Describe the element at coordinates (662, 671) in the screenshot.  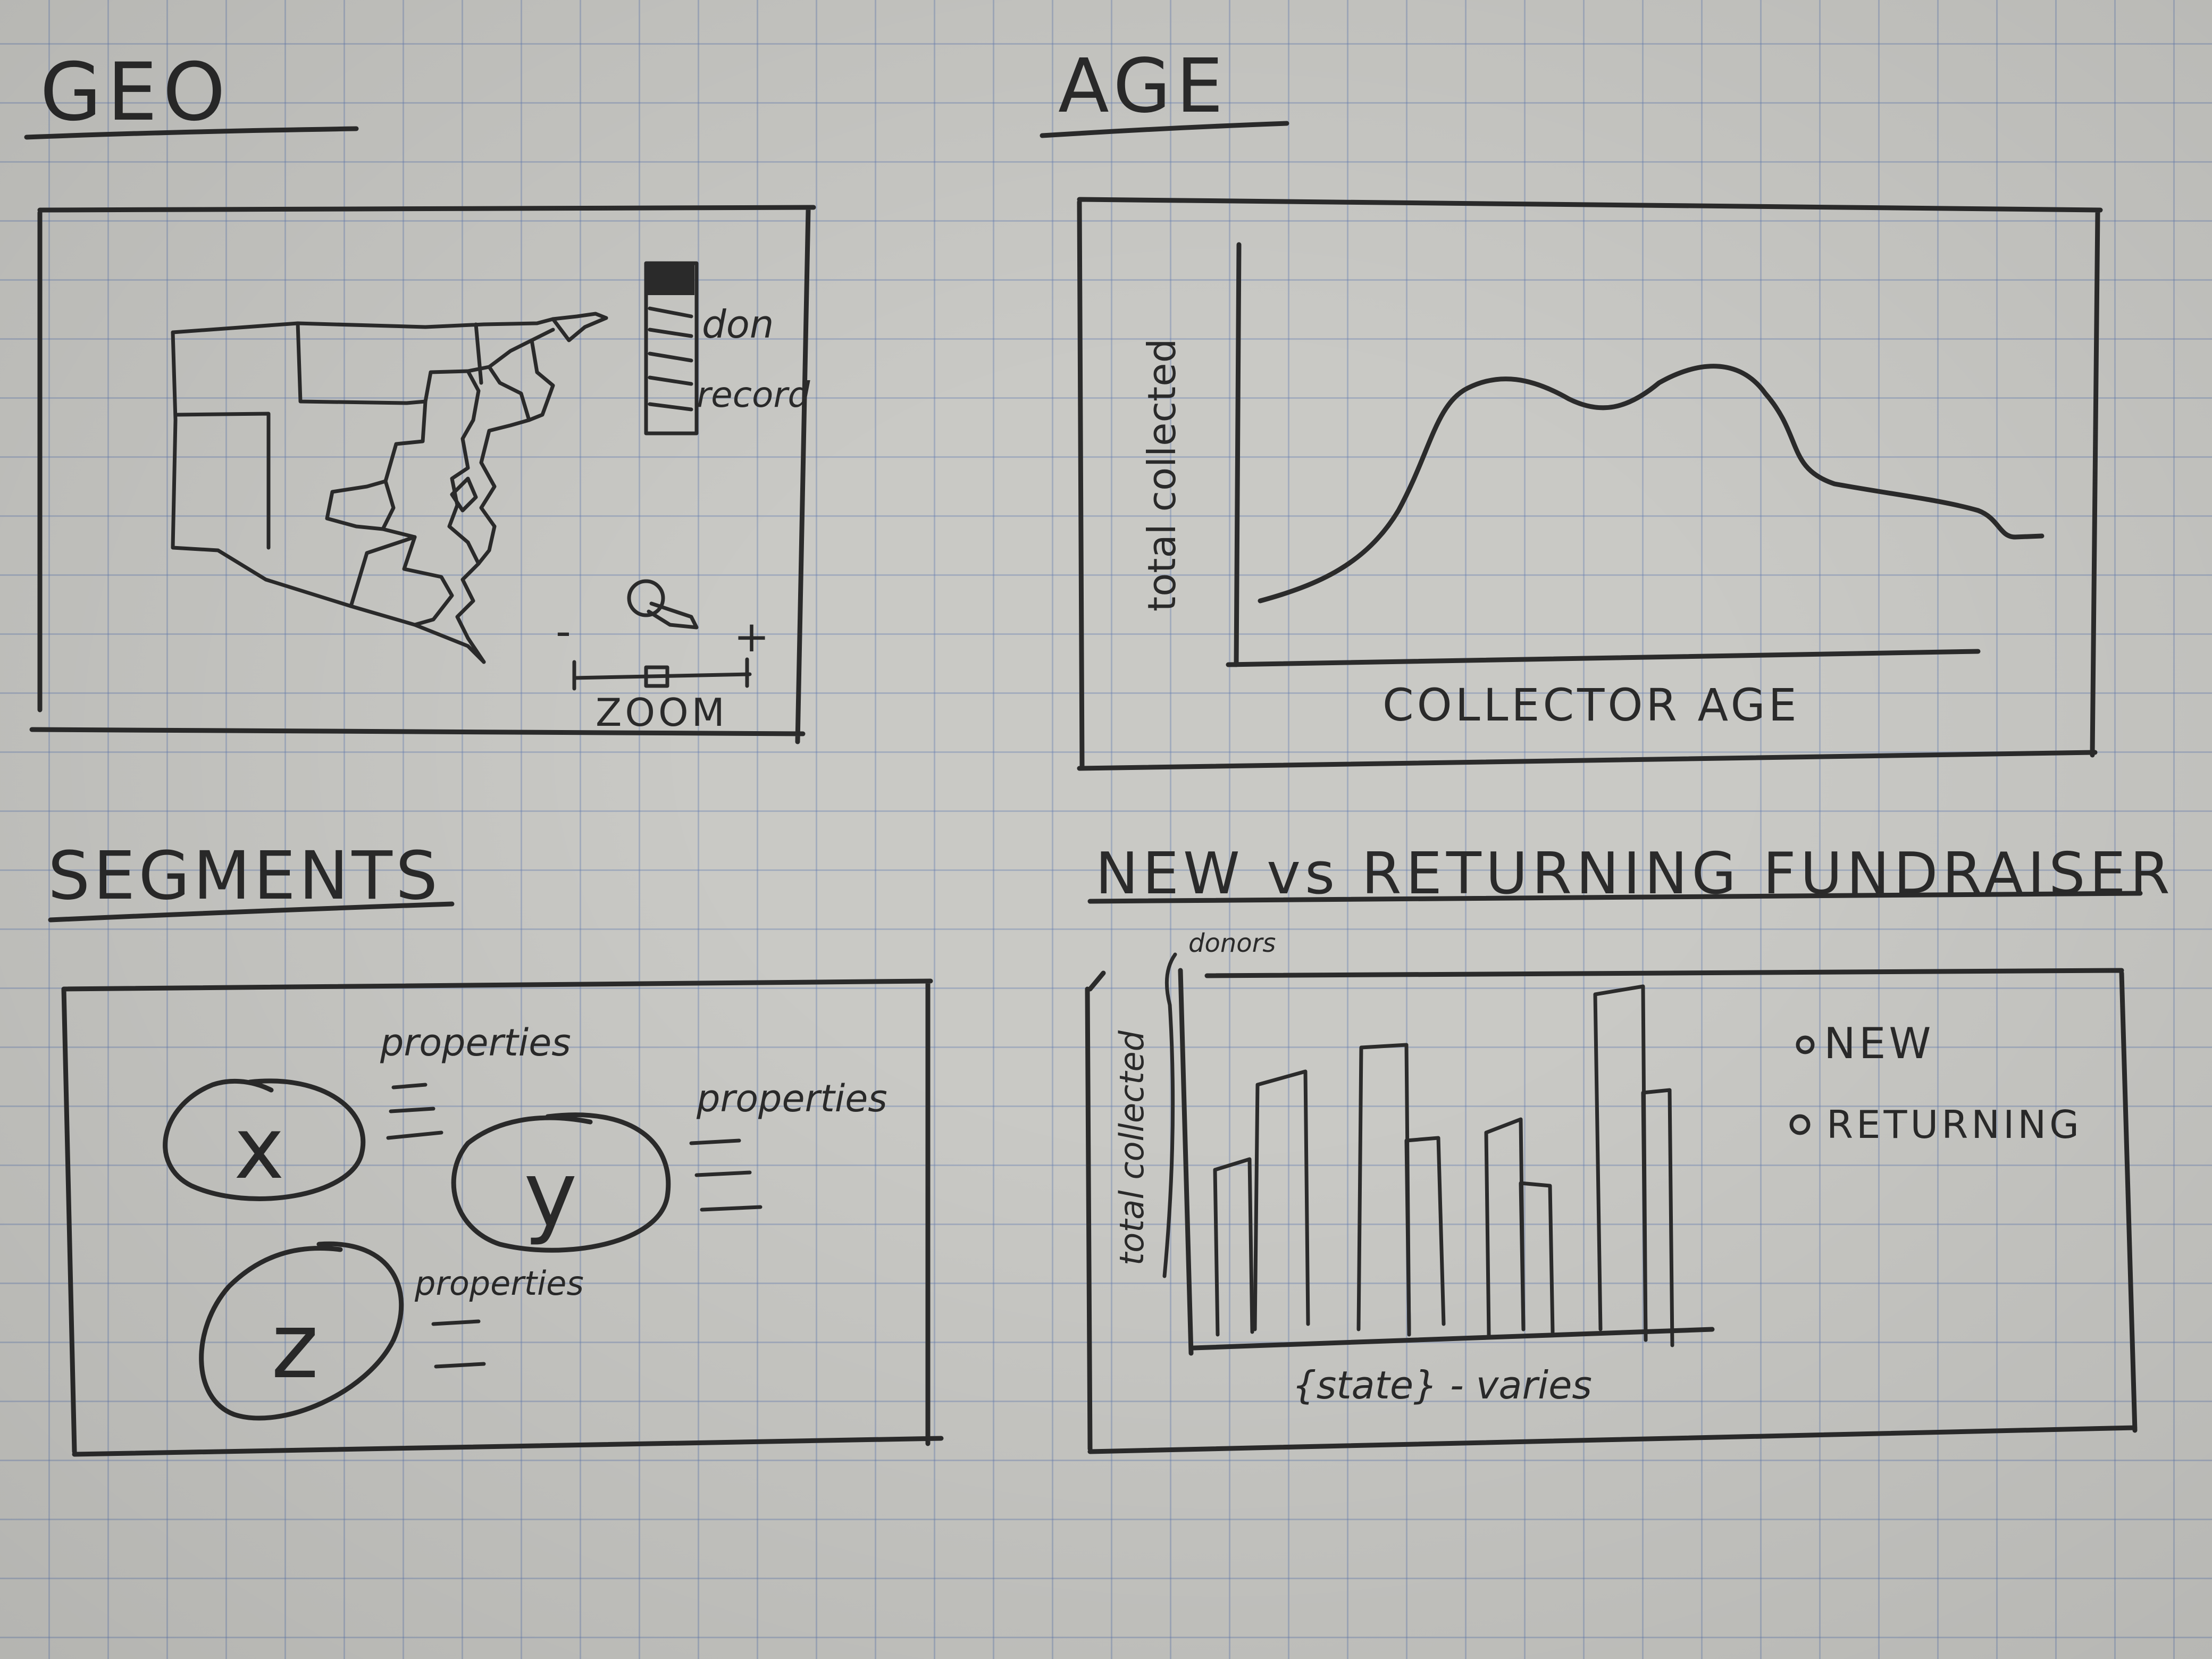
I see `geo-zoom-control: - + ZOOM` at that location.